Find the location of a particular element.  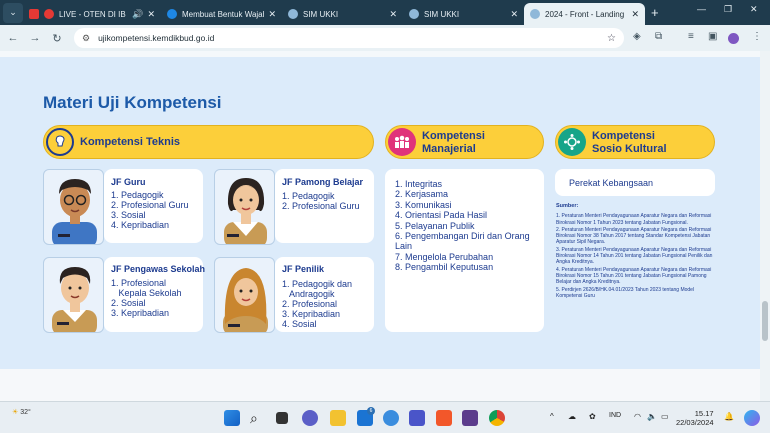

tray-chevron-icon: ^ is located at coordinates (552, 416).